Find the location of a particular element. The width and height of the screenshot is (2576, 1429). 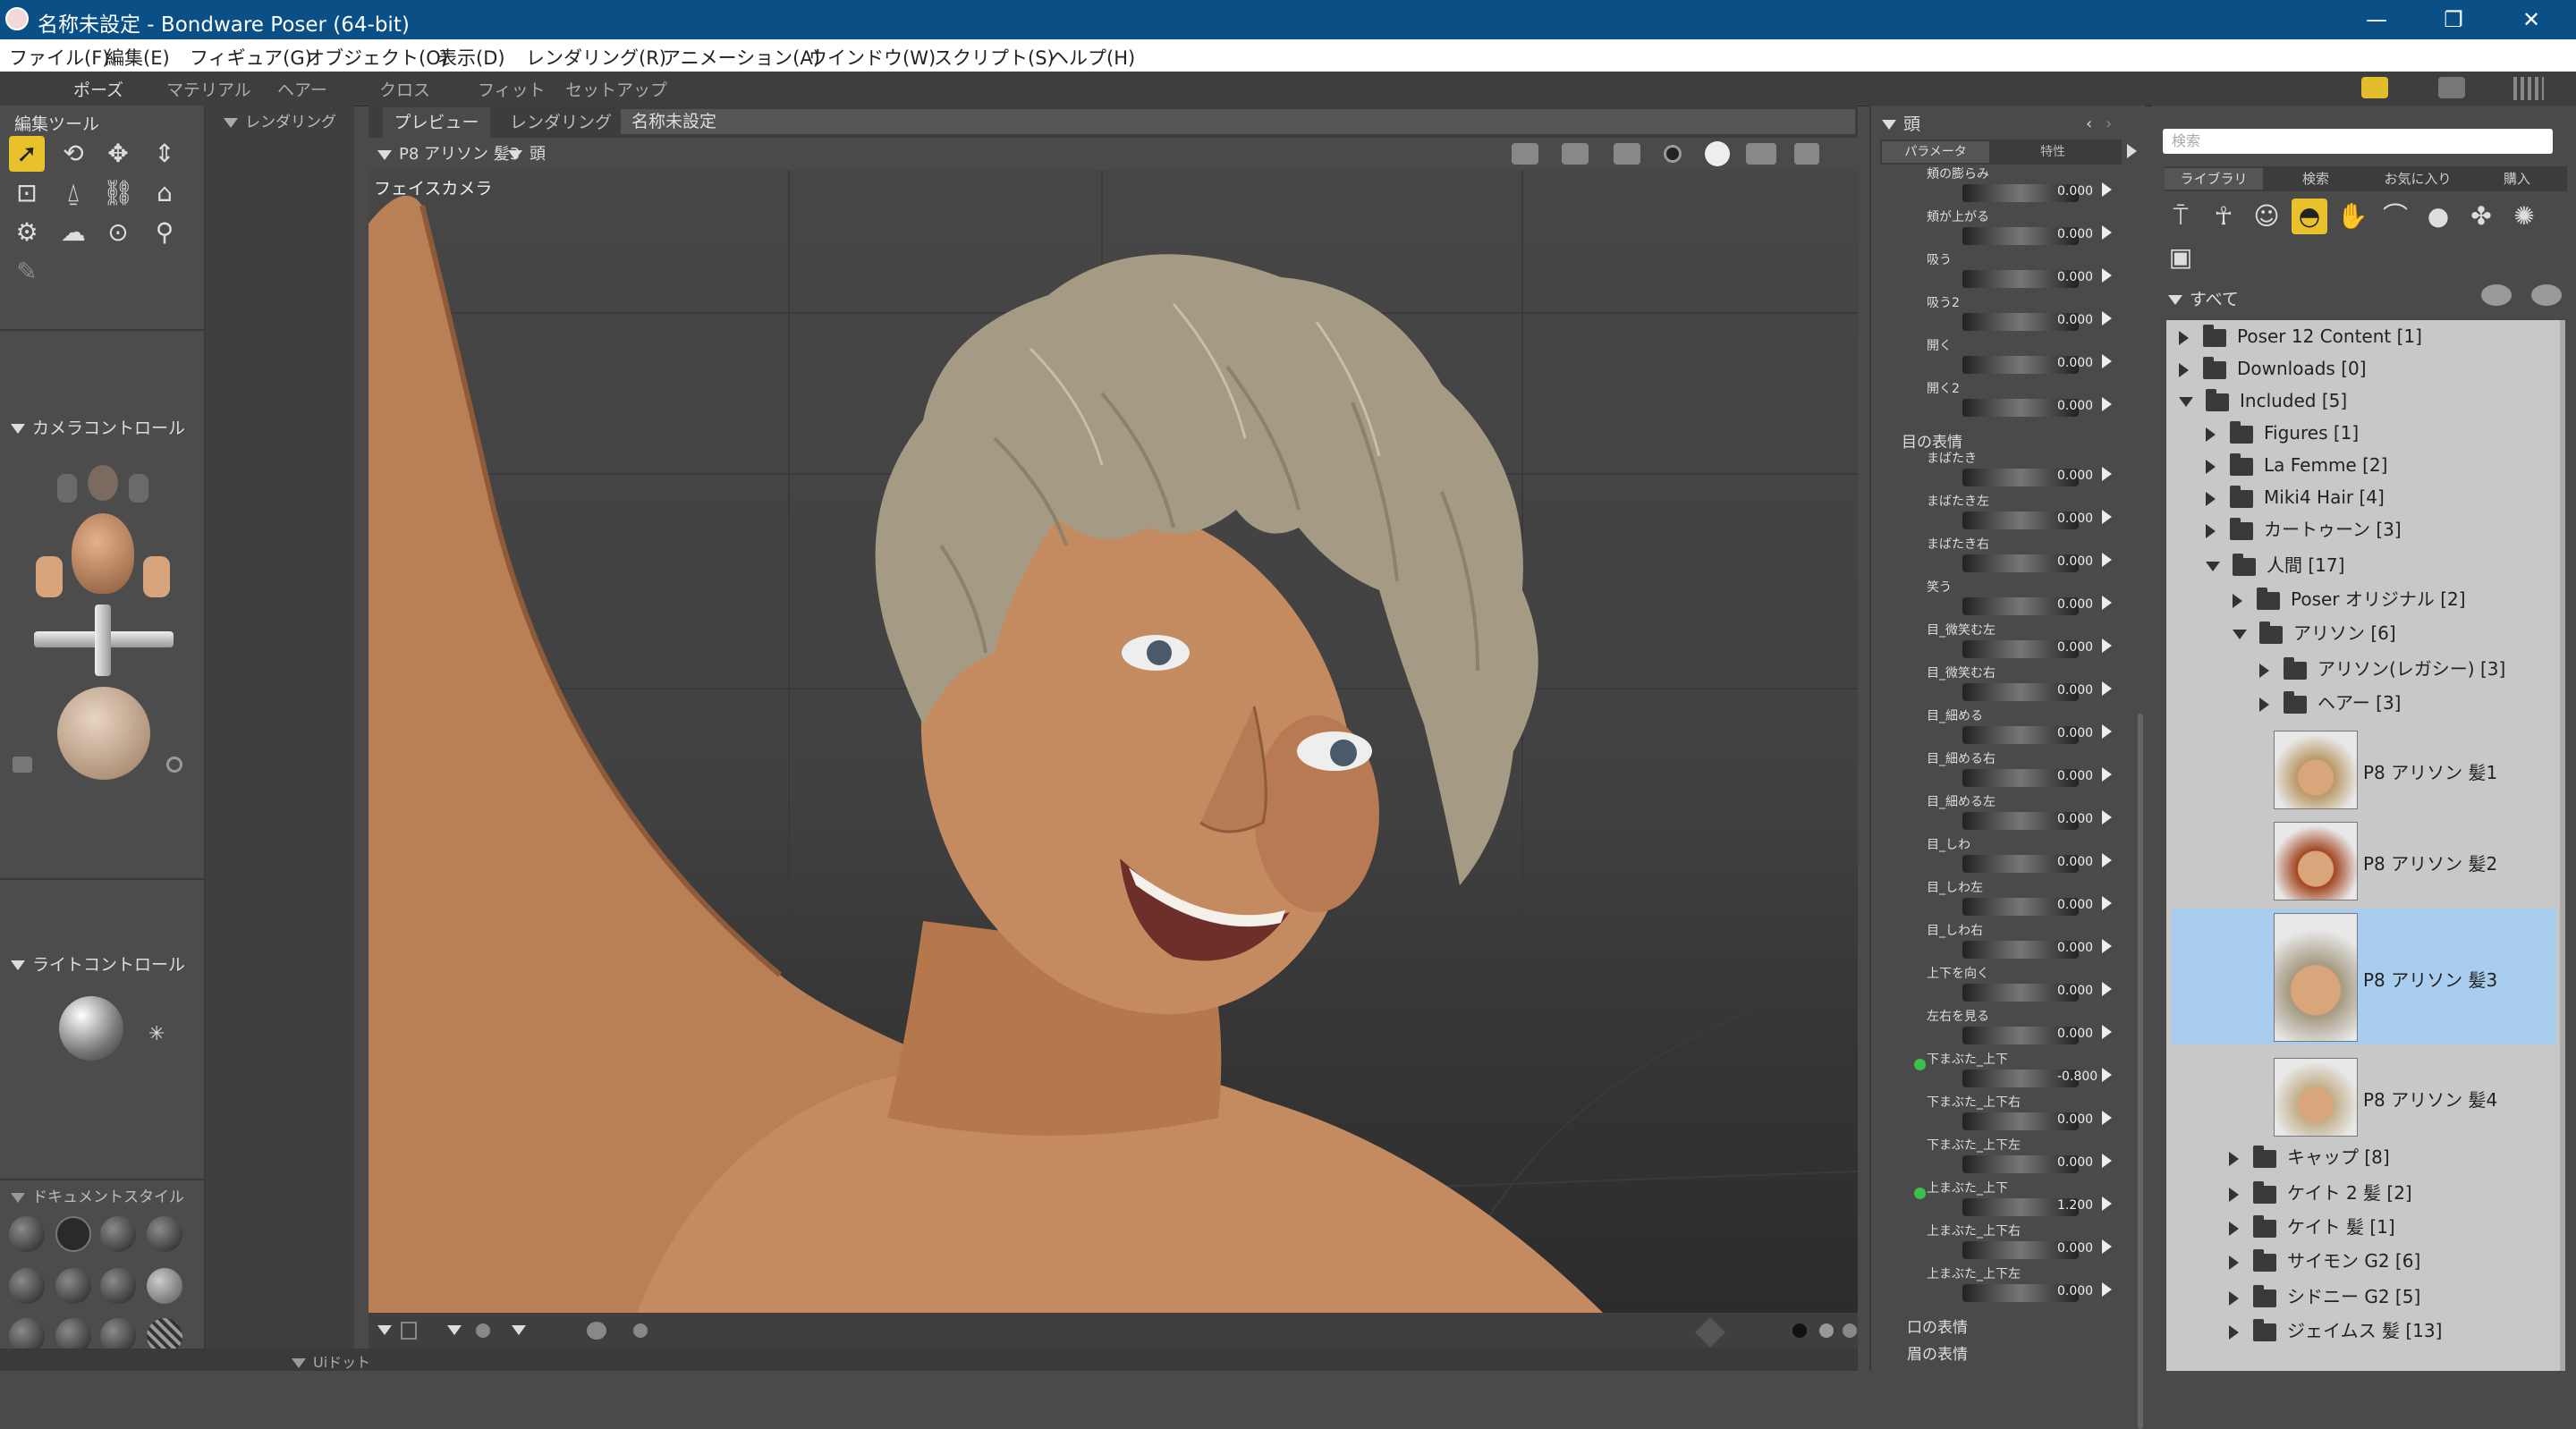

collapse-arrow-icon is located at coordinates (18, 429).